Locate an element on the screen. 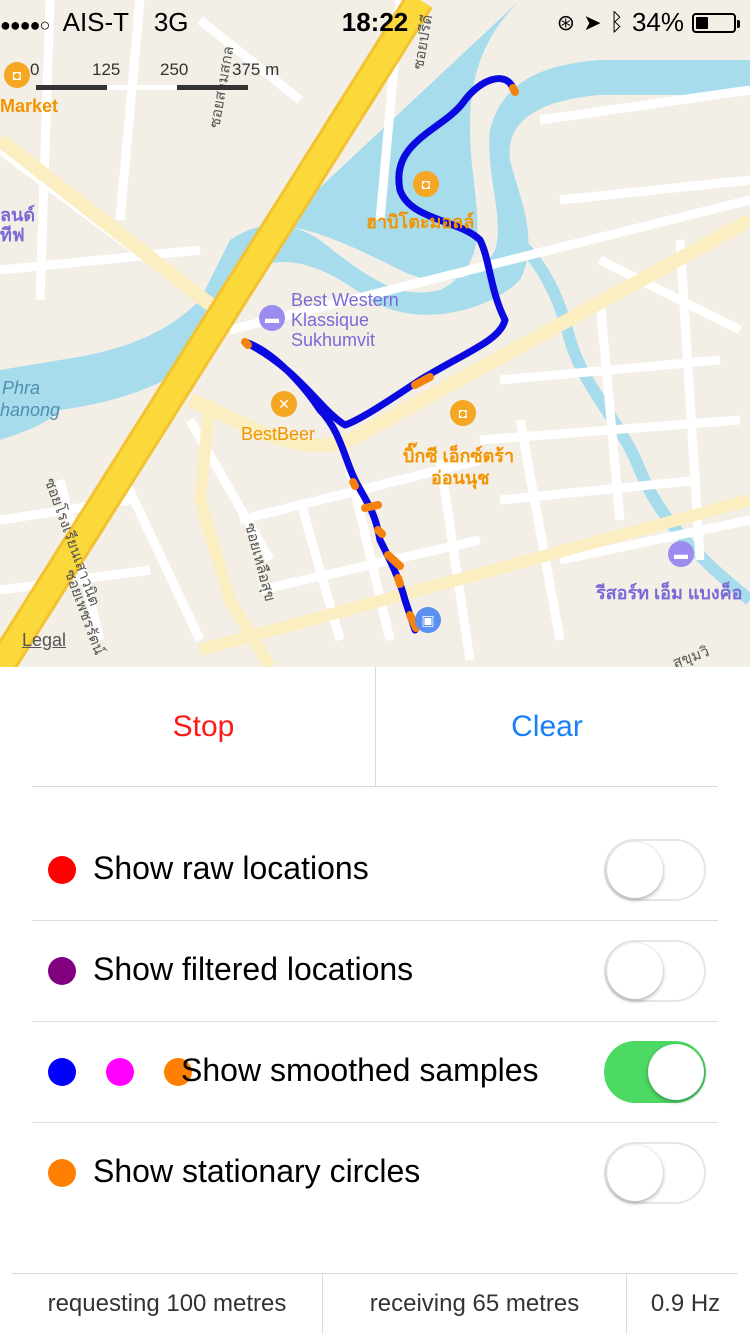 The height and width of the screenshot is (1334, 750). stationary-color-dot is located at coordinates (62, 1173).